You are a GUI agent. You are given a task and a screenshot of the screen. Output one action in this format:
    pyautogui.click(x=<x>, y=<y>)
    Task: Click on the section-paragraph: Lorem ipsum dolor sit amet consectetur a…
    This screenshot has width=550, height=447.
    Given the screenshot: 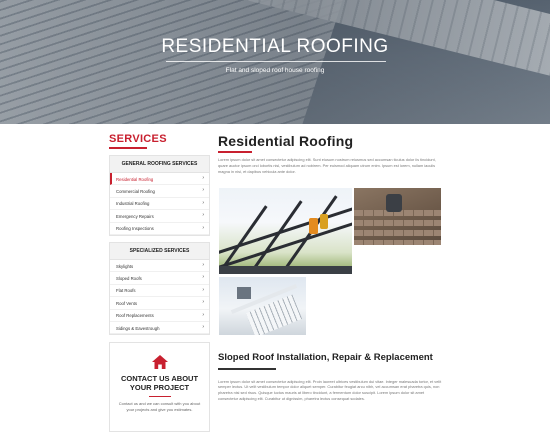 What is the action you would take?
    pyautogui.click(x=330, y=389)
    